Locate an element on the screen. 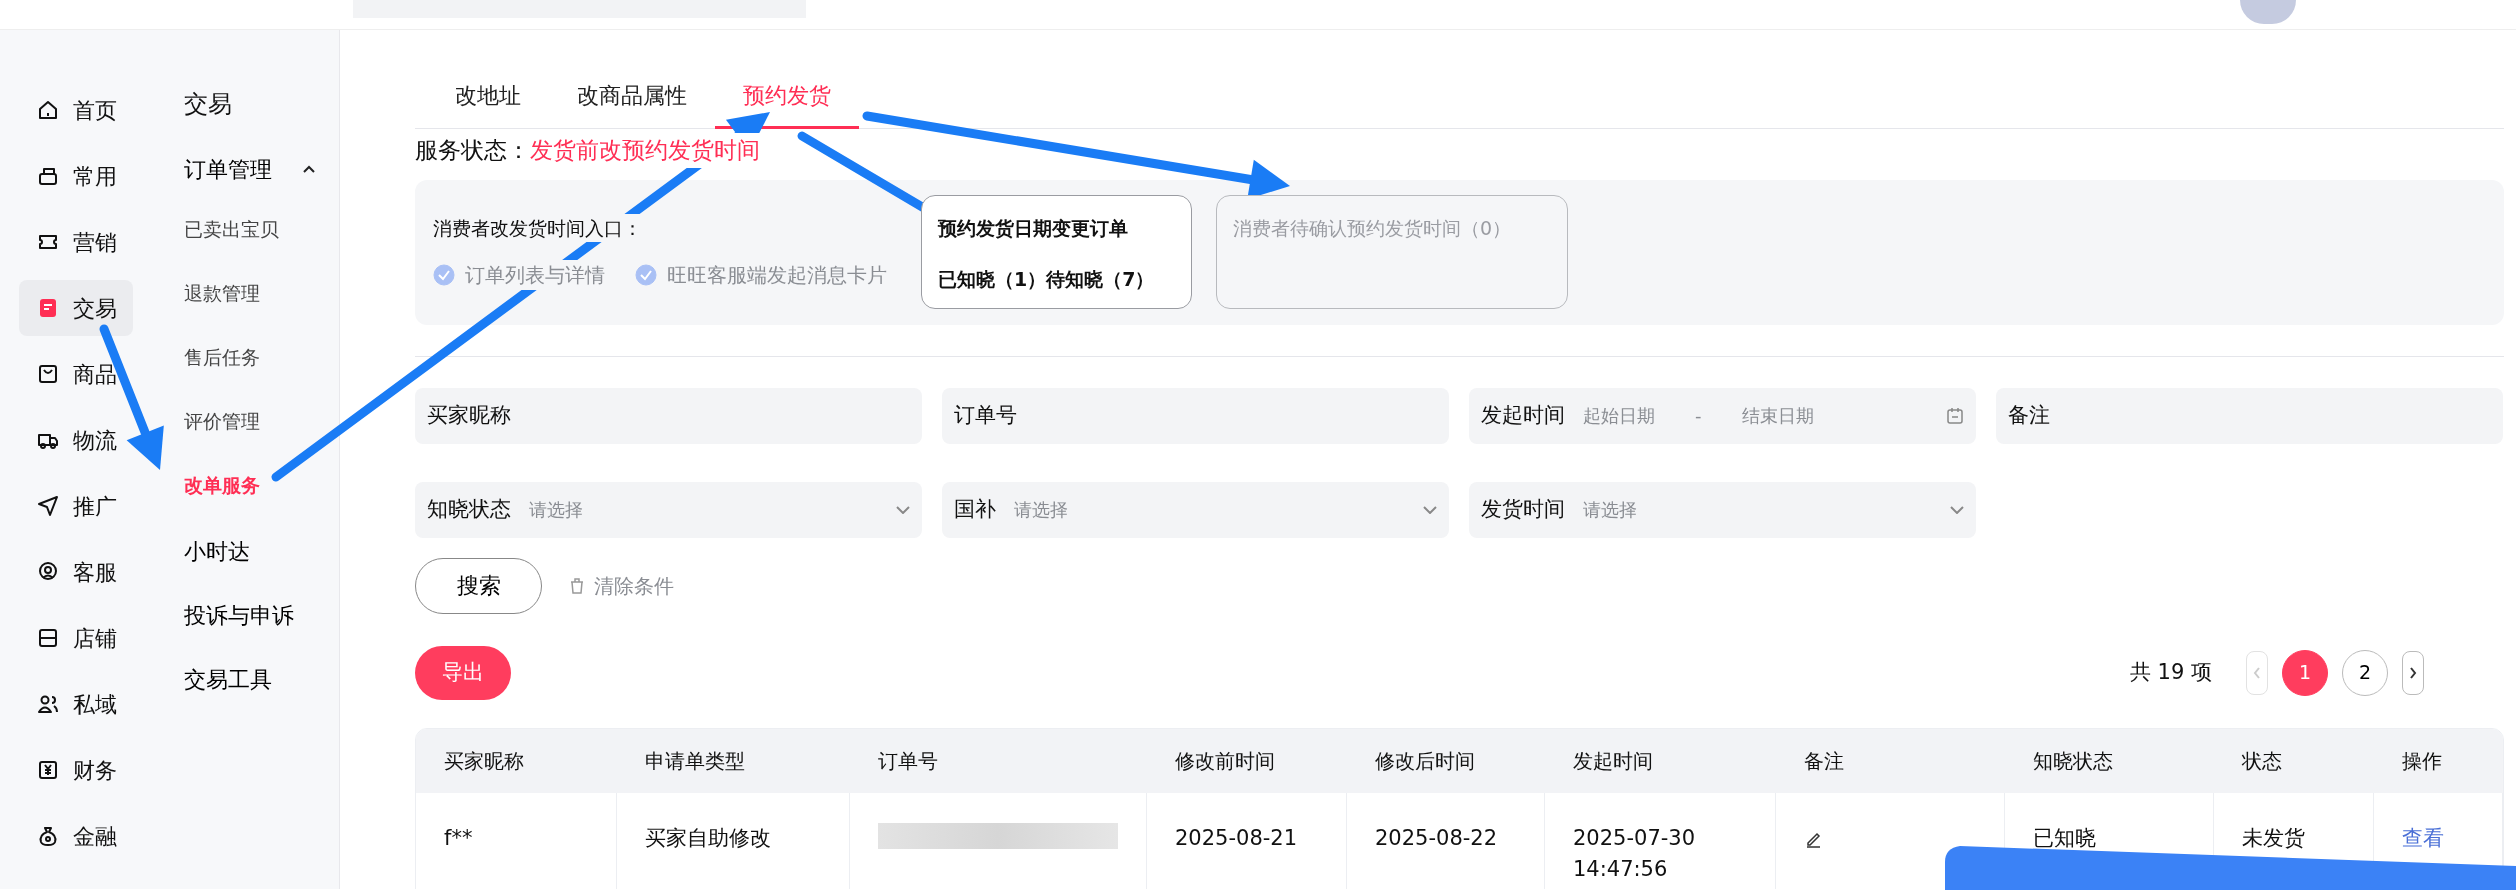 This screenshot has width=2516, height=890. next-page-button is located at coordinates (2413, 672).